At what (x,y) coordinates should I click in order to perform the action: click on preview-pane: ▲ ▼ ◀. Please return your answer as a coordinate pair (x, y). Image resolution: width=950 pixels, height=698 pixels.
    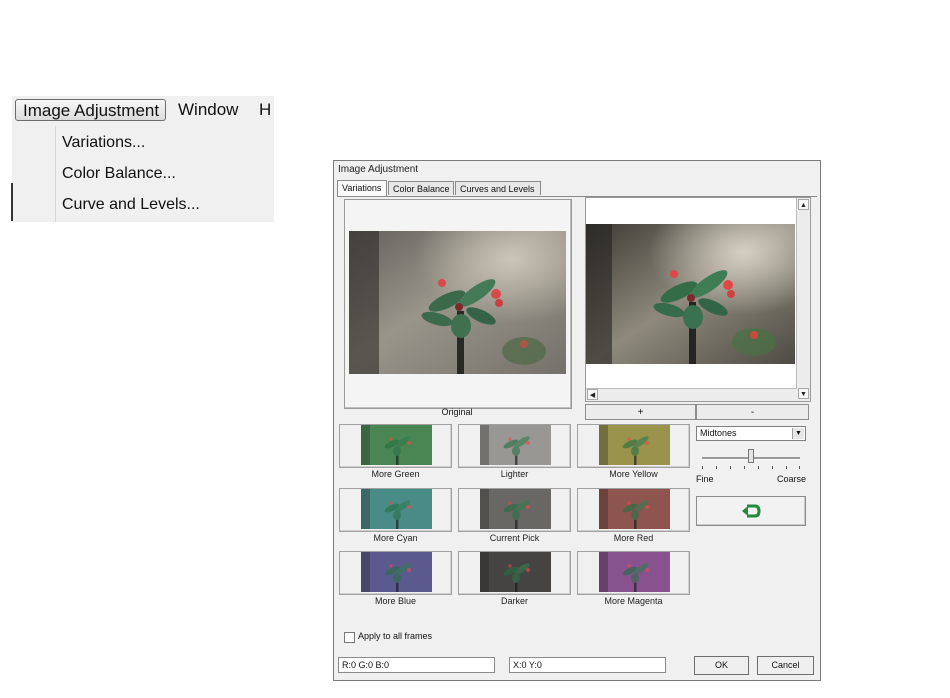
    Looking at the image, I should click on (698, 299).